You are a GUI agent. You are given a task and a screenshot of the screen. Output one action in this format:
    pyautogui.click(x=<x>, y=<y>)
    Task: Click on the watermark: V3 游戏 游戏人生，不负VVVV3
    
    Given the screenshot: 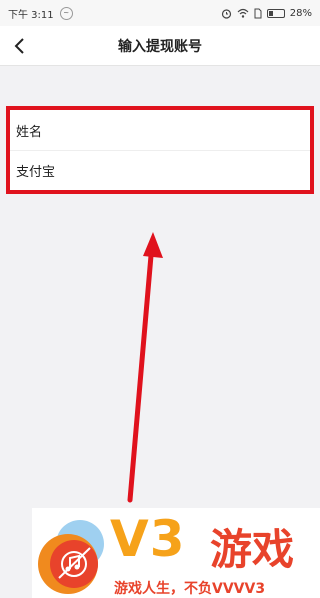 What is the action you would take?
    pyautogui.click(x=176, y=553)
    